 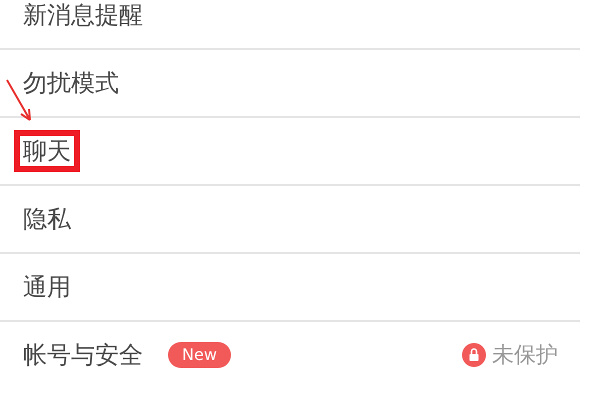 What do you see at coordinates (47, 219) in the screenshot?
I see `setting-label: 隐私` at bounding box center [47, 219].